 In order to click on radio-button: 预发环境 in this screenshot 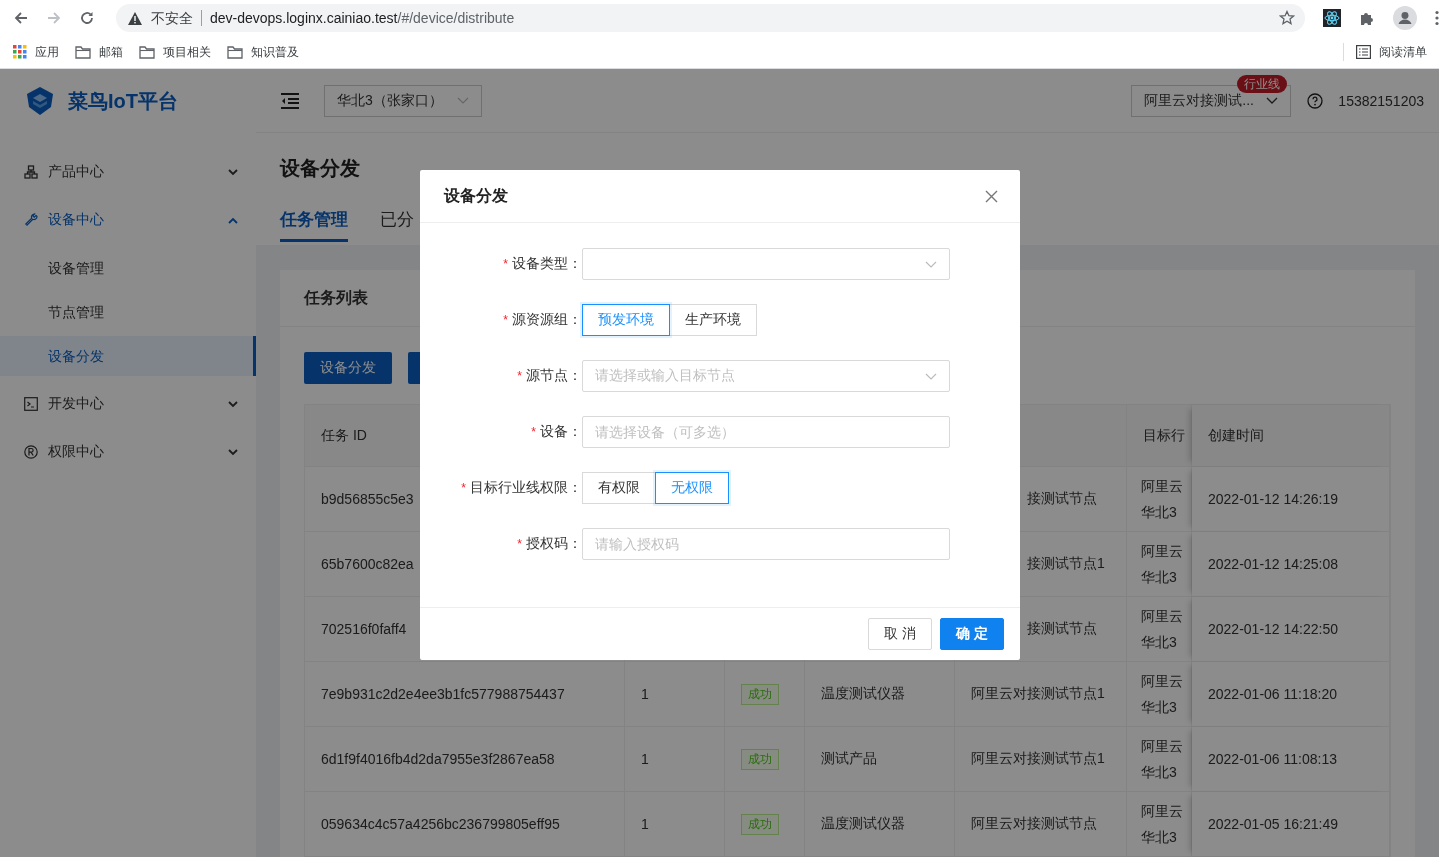, I will do `click(626, 320)`.